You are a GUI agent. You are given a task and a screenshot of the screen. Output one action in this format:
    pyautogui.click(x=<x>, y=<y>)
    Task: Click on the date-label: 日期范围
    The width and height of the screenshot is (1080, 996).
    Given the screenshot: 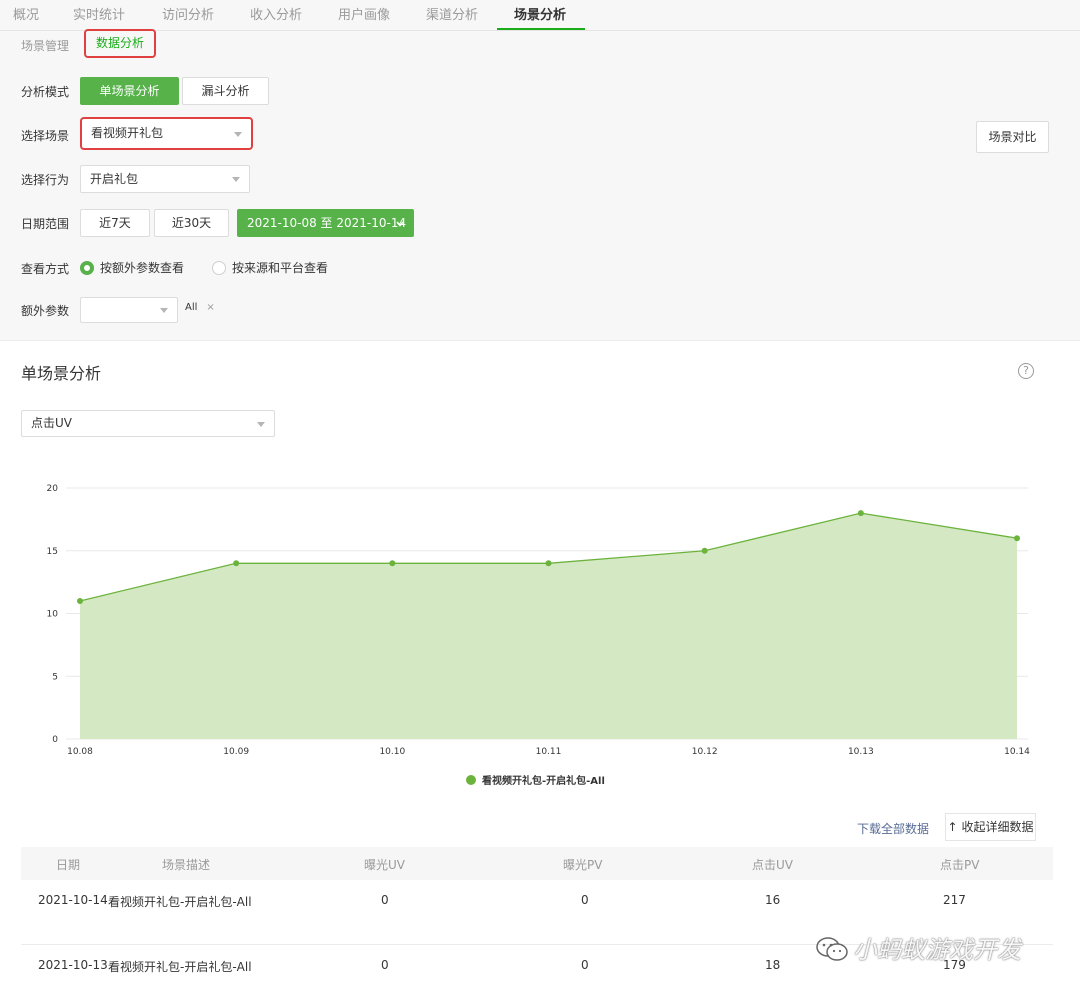 What is the action you would take?
    pyautogui.click(x=45, y=224)
    